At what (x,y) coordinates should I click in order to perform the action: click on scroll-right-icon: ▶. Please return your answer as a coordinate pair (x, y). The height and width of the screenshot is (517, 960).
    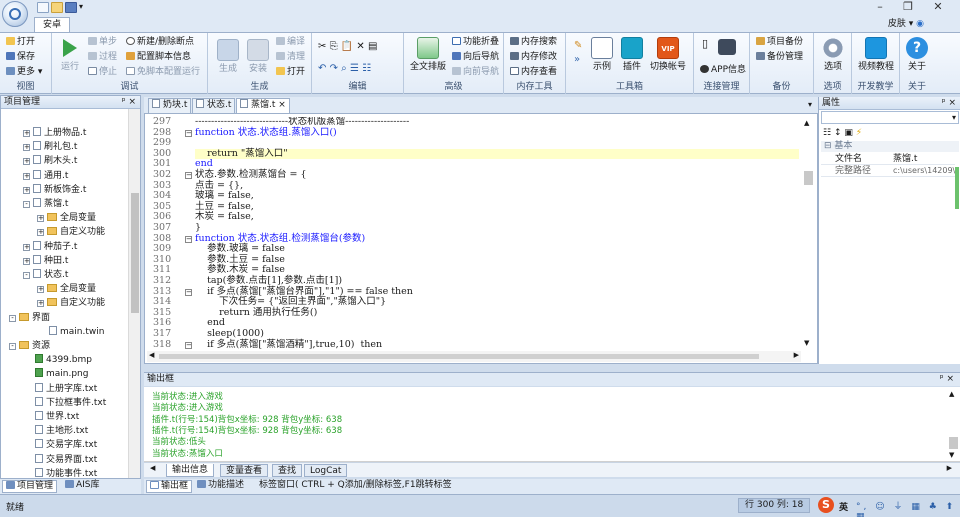
    Looking at the image, I should click on (796, 355).